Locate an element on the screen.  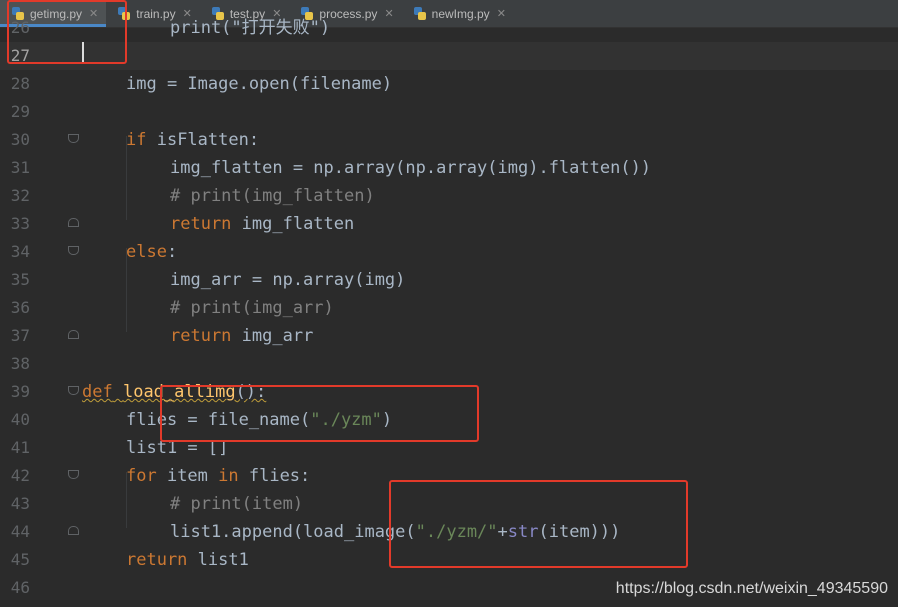
line-number: 34 is located at coordinates (20, 251).